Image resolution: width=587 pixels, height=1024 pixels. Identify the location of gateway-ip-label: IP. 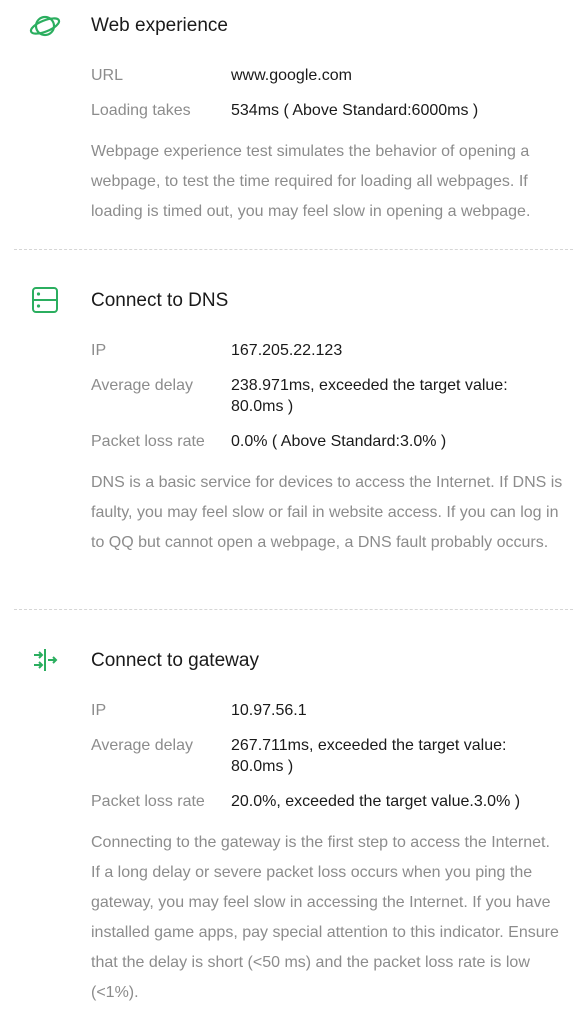
(99, 710).